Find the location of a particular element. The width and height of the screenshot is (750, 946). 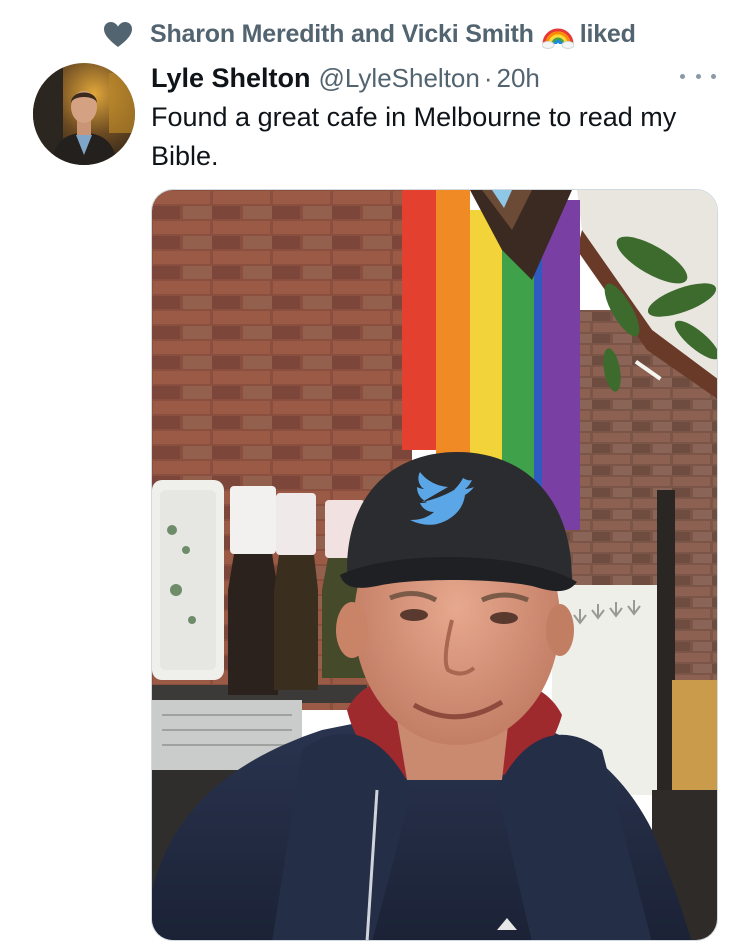

rainbow-icon is located at coordinates (558, 34).